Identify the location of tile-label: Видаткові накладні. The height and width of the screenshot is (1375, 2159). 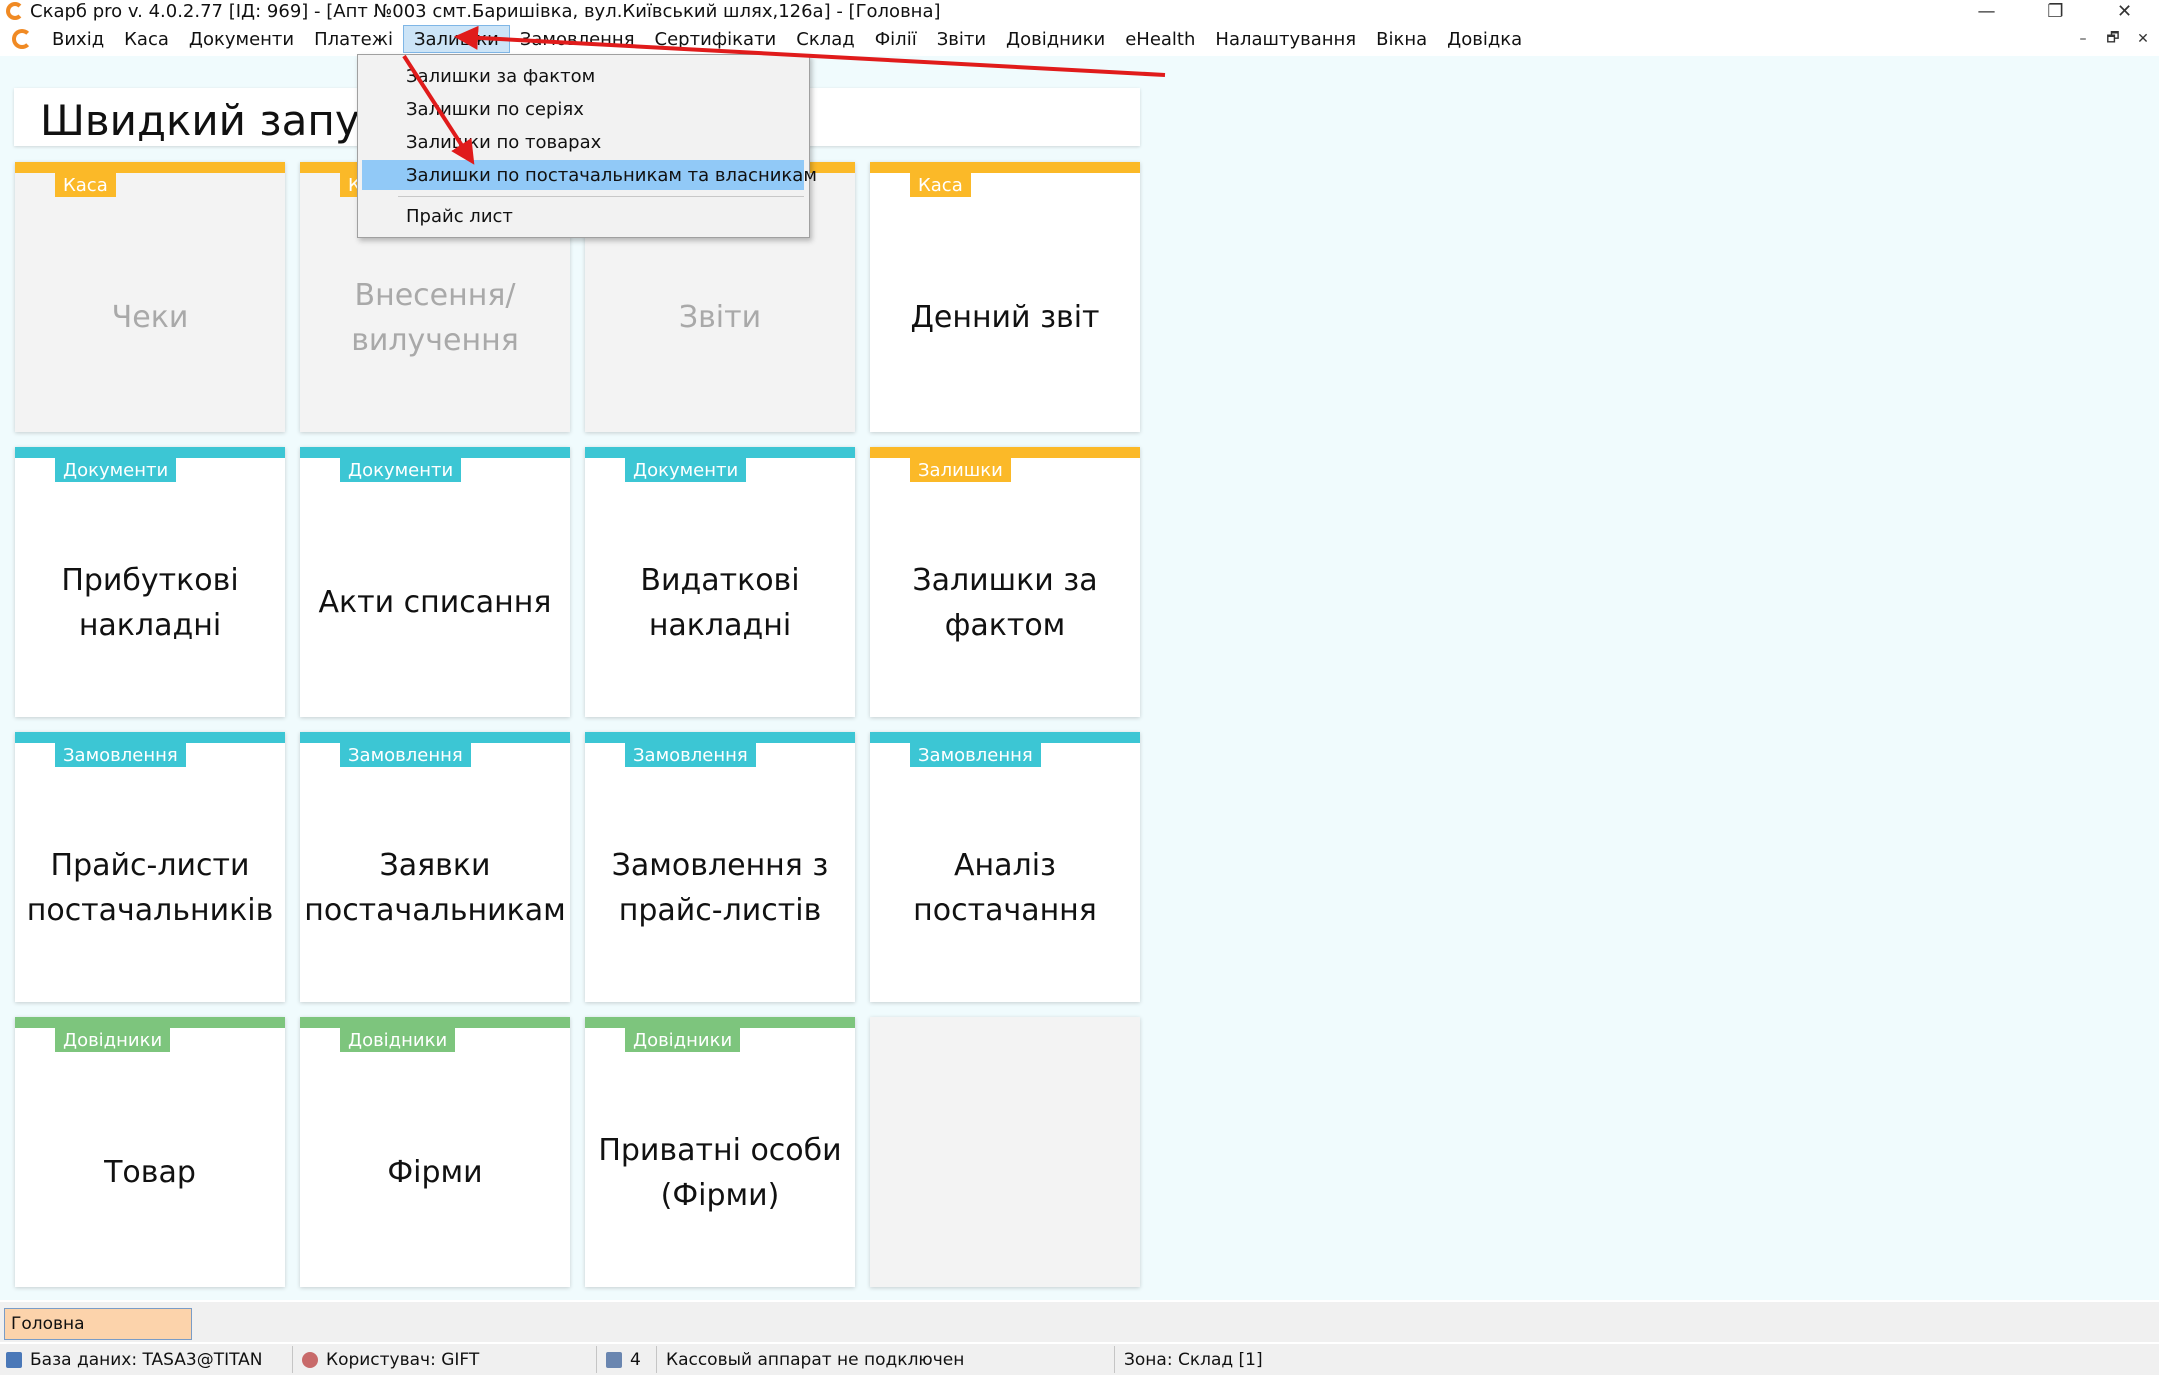
(720, 602).